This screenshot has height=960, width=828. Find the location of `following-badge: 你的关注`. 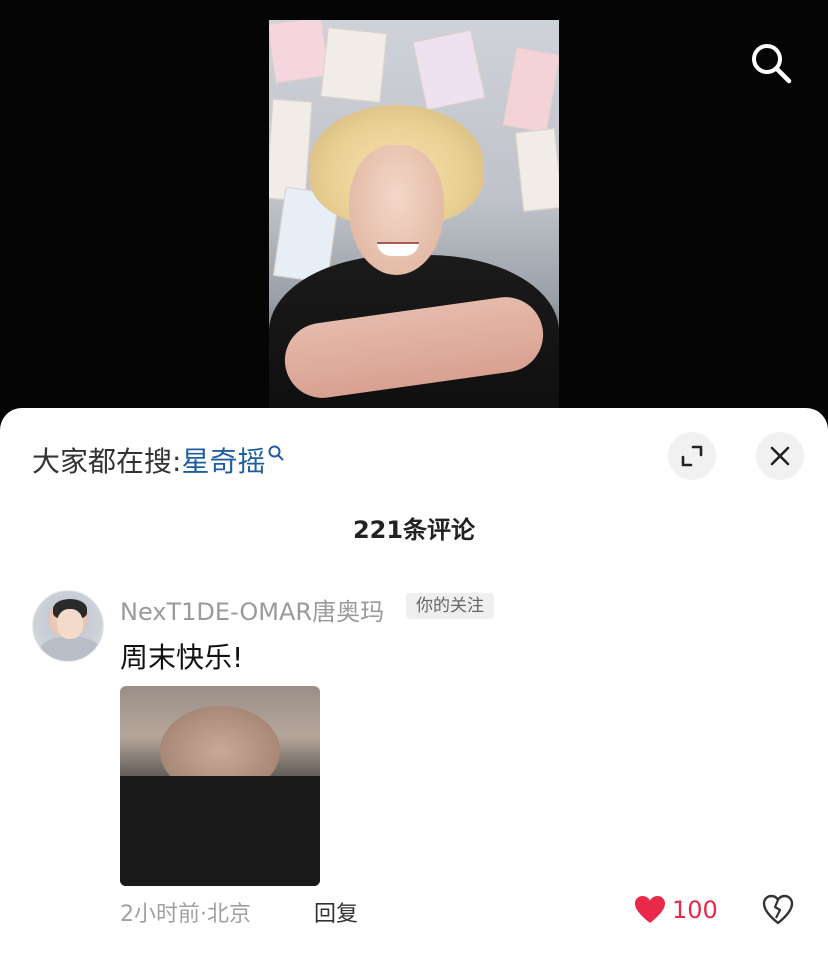

following-badge: 你的关注 is located at coordinates (450, 606).